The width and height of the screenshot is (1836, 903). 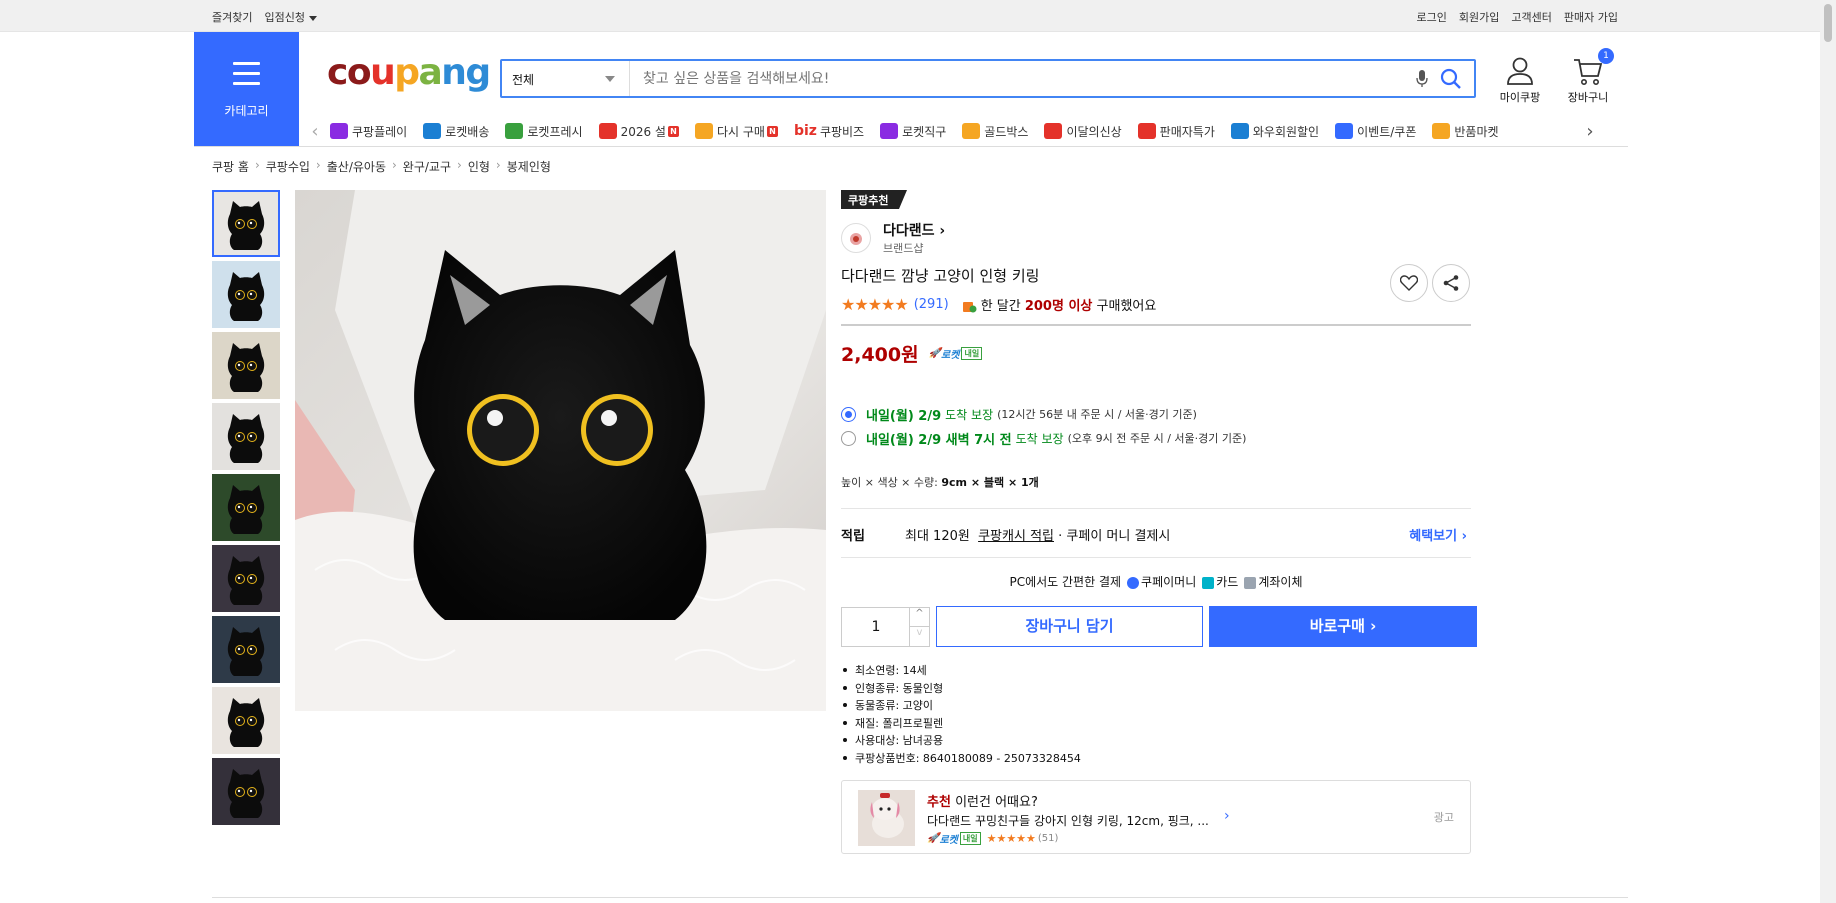 What do you see at coordinates (1588, 76) in the screenshot?
I see `cart-button: 1 장바구니` at bounding box center [1588, 76].